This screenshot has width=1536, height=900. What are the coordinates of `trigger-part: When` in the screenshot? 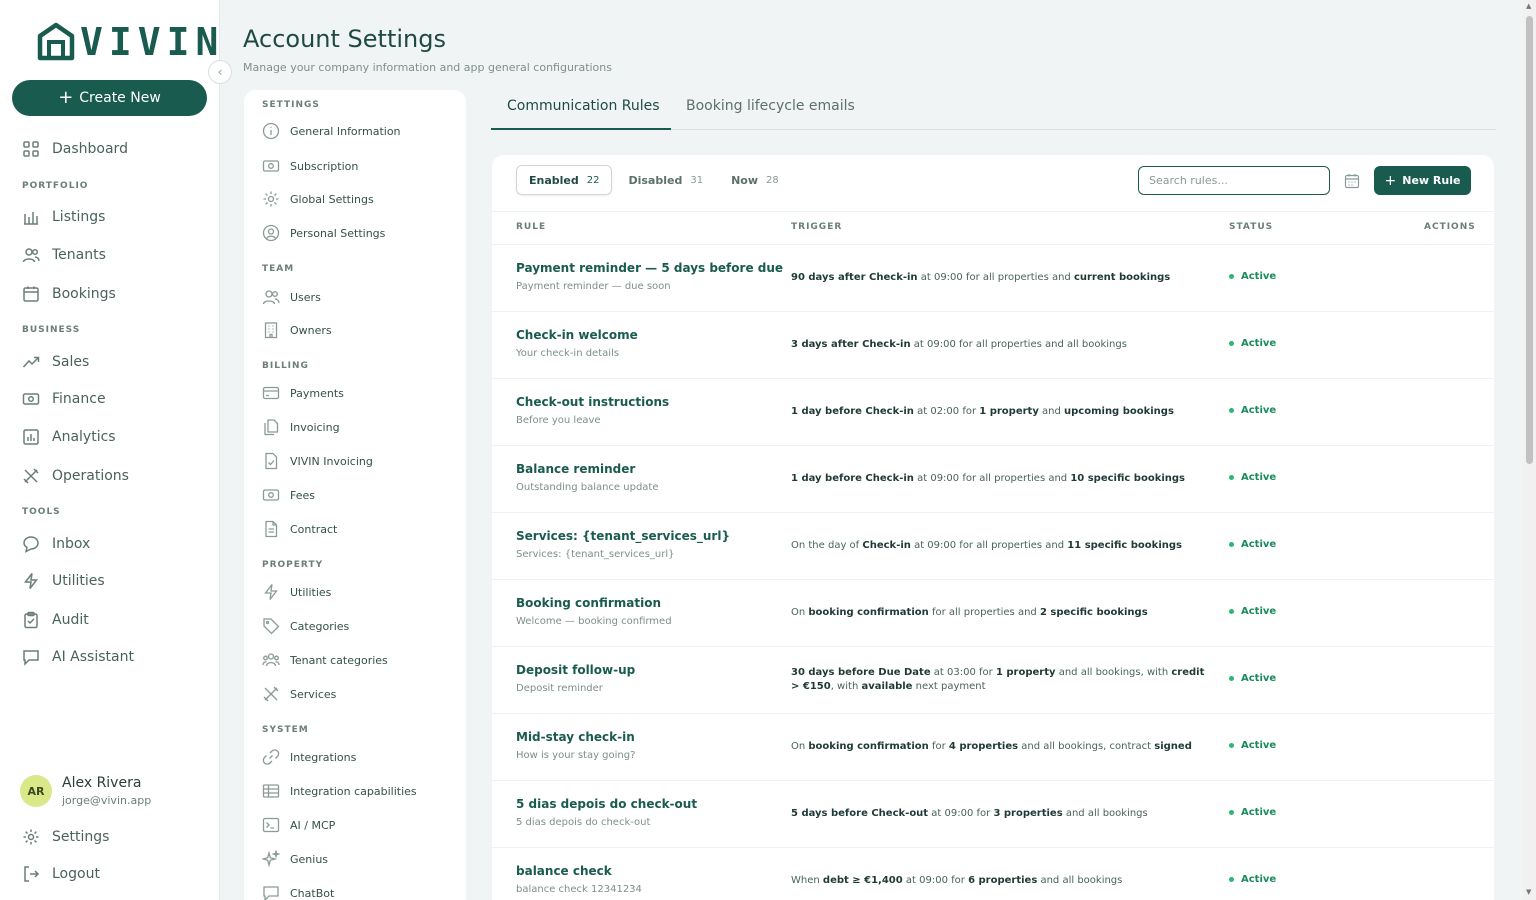 It's located at (807, 880).